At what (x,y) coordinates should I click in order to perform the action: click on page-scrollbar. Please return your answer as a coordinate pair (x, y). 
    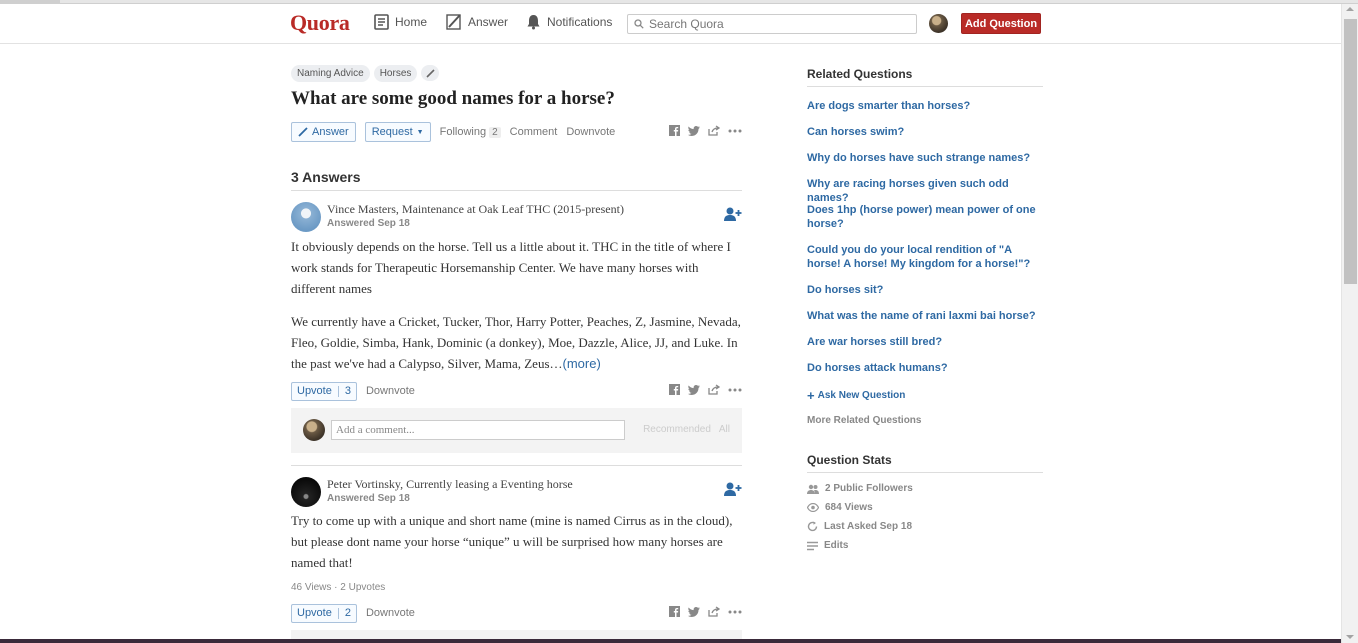
    Looking at the image, I should click on (1349, 323).